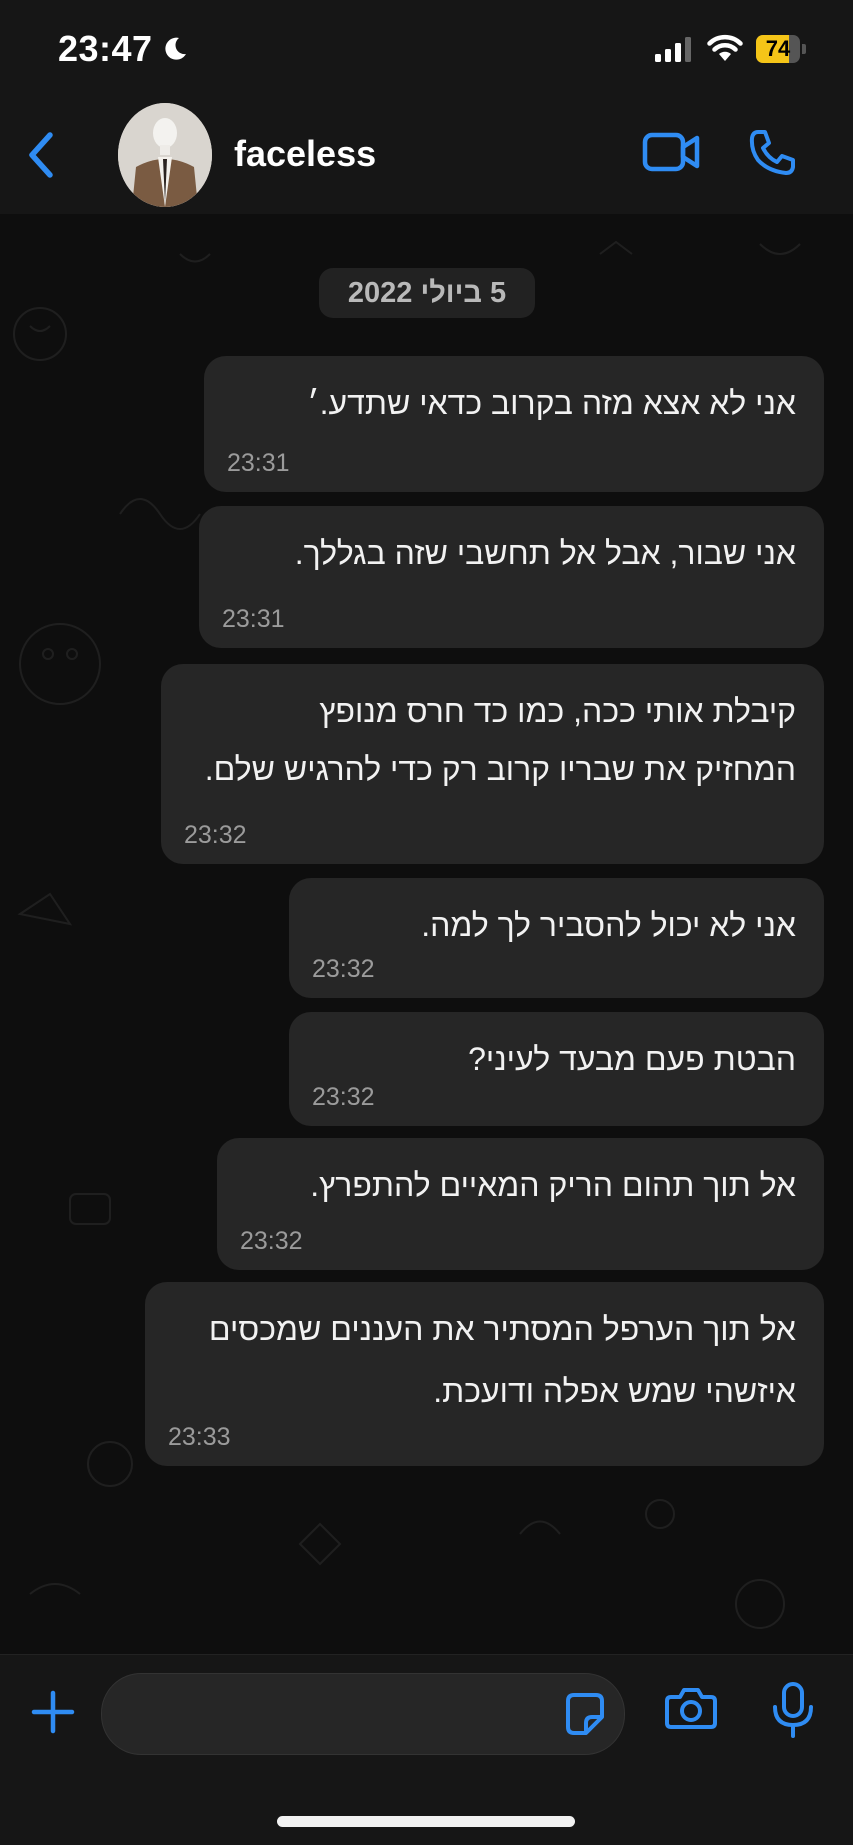 The width and height of the screenshot is (853, 1845). I want to click on message-text: קיבלת אותי ככה, כמו כד חרס מנופץ, so click(557, 711).